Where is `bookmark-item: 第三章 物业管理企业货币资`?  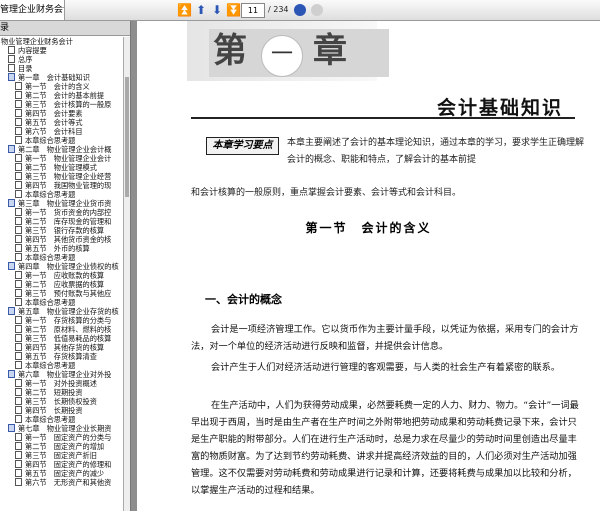
bookmark-item: 第三章 物业管理企业货币资 is located at coordinates (59, 203).